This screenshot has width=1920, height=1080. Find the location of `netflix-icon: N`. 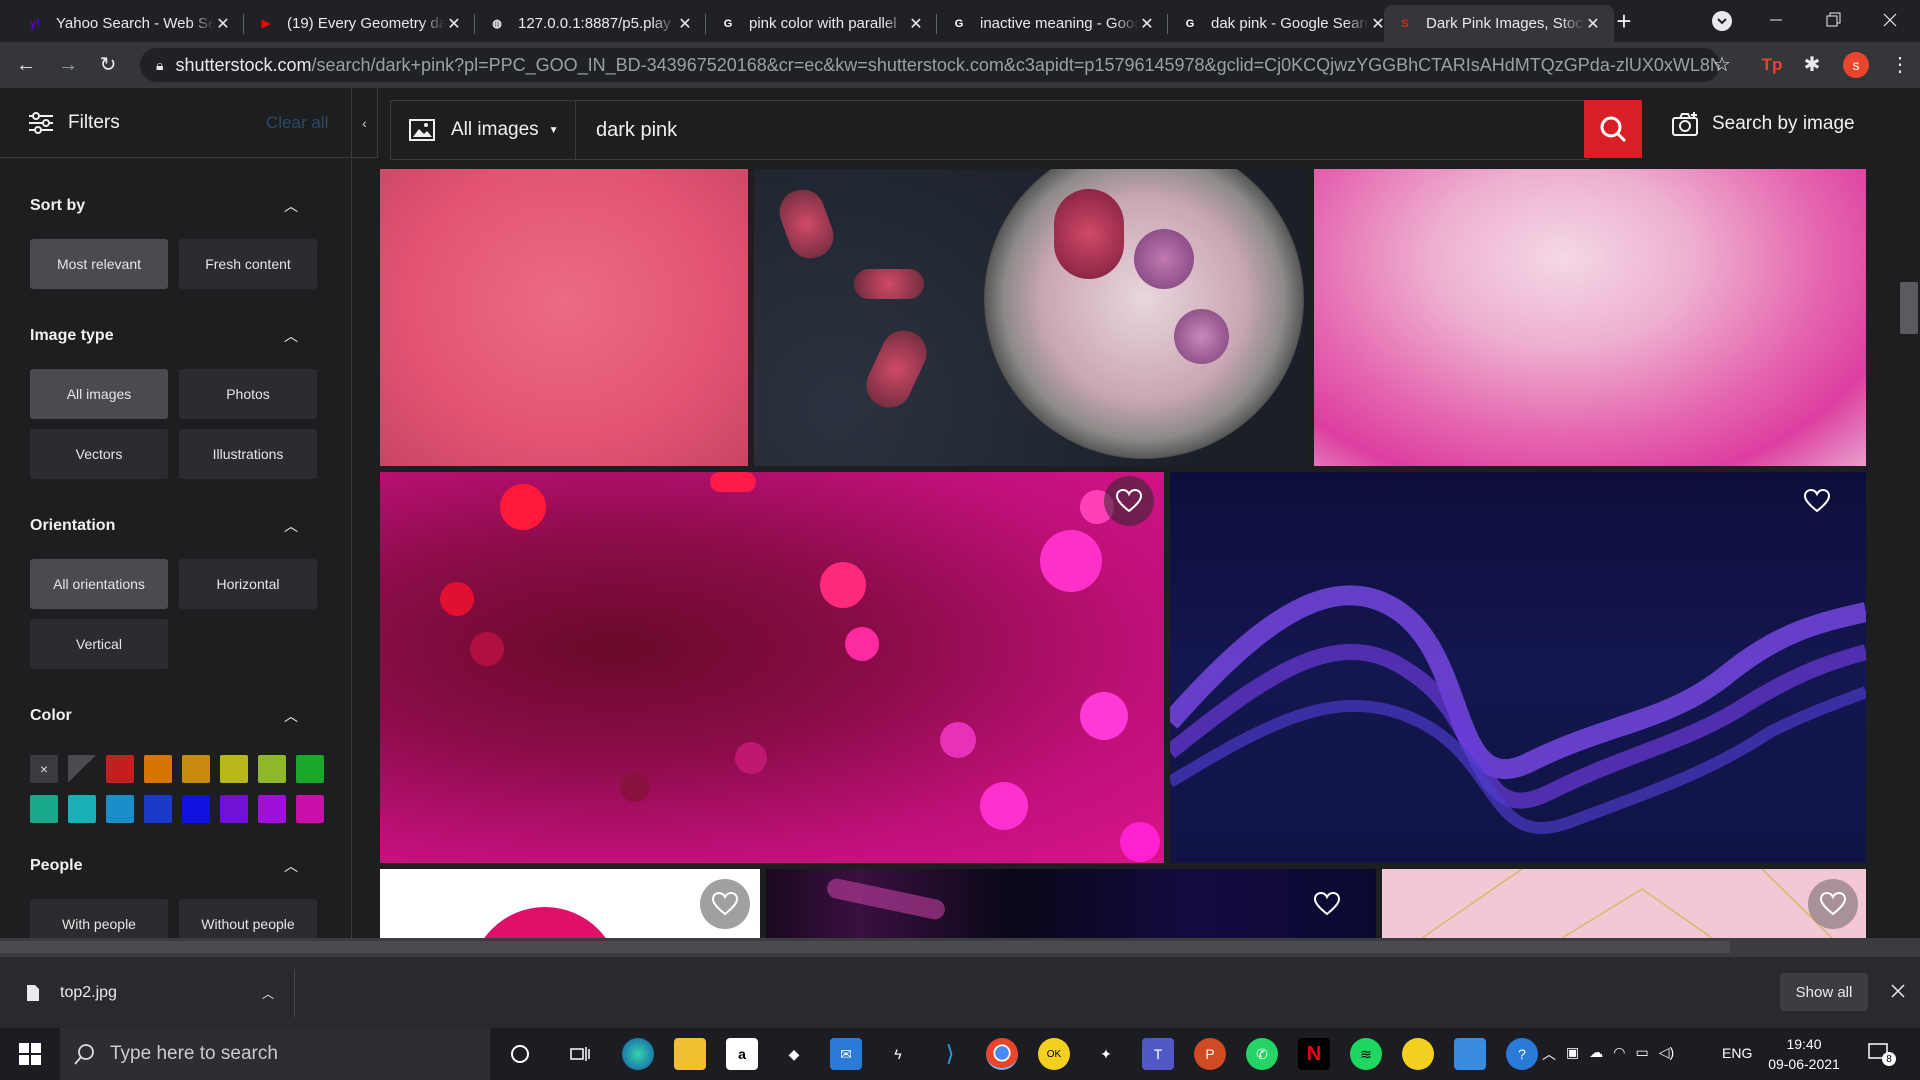

netflix-icon: N is located at coordinates (1314, 1054).